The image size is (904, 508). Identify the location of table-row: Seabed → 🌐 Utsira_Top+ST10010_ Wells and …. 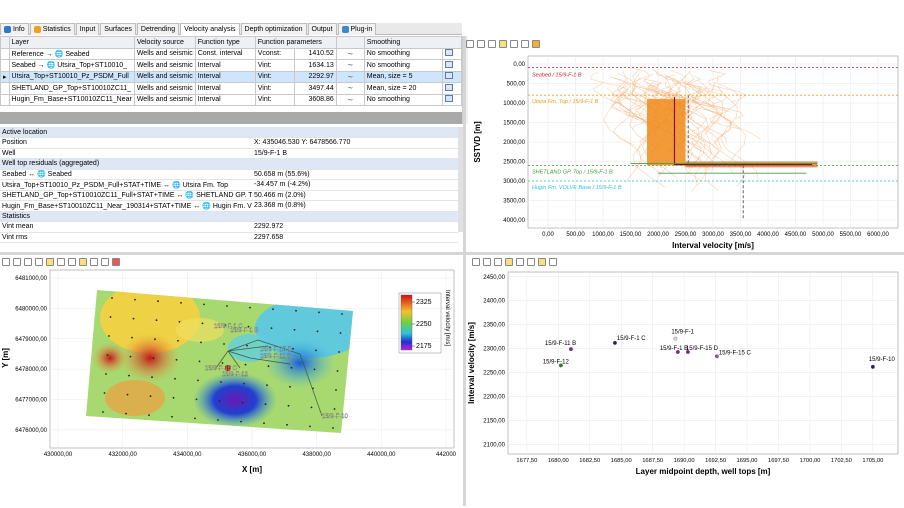
(231, 65).